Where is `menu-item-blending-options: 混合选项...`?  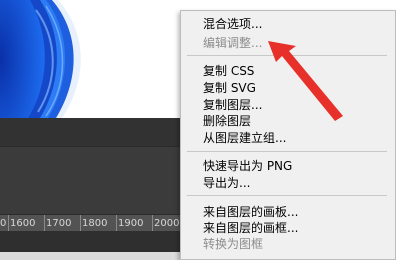 menu-item-blending-options: 混合选项... is located at coordinates (232, 24).